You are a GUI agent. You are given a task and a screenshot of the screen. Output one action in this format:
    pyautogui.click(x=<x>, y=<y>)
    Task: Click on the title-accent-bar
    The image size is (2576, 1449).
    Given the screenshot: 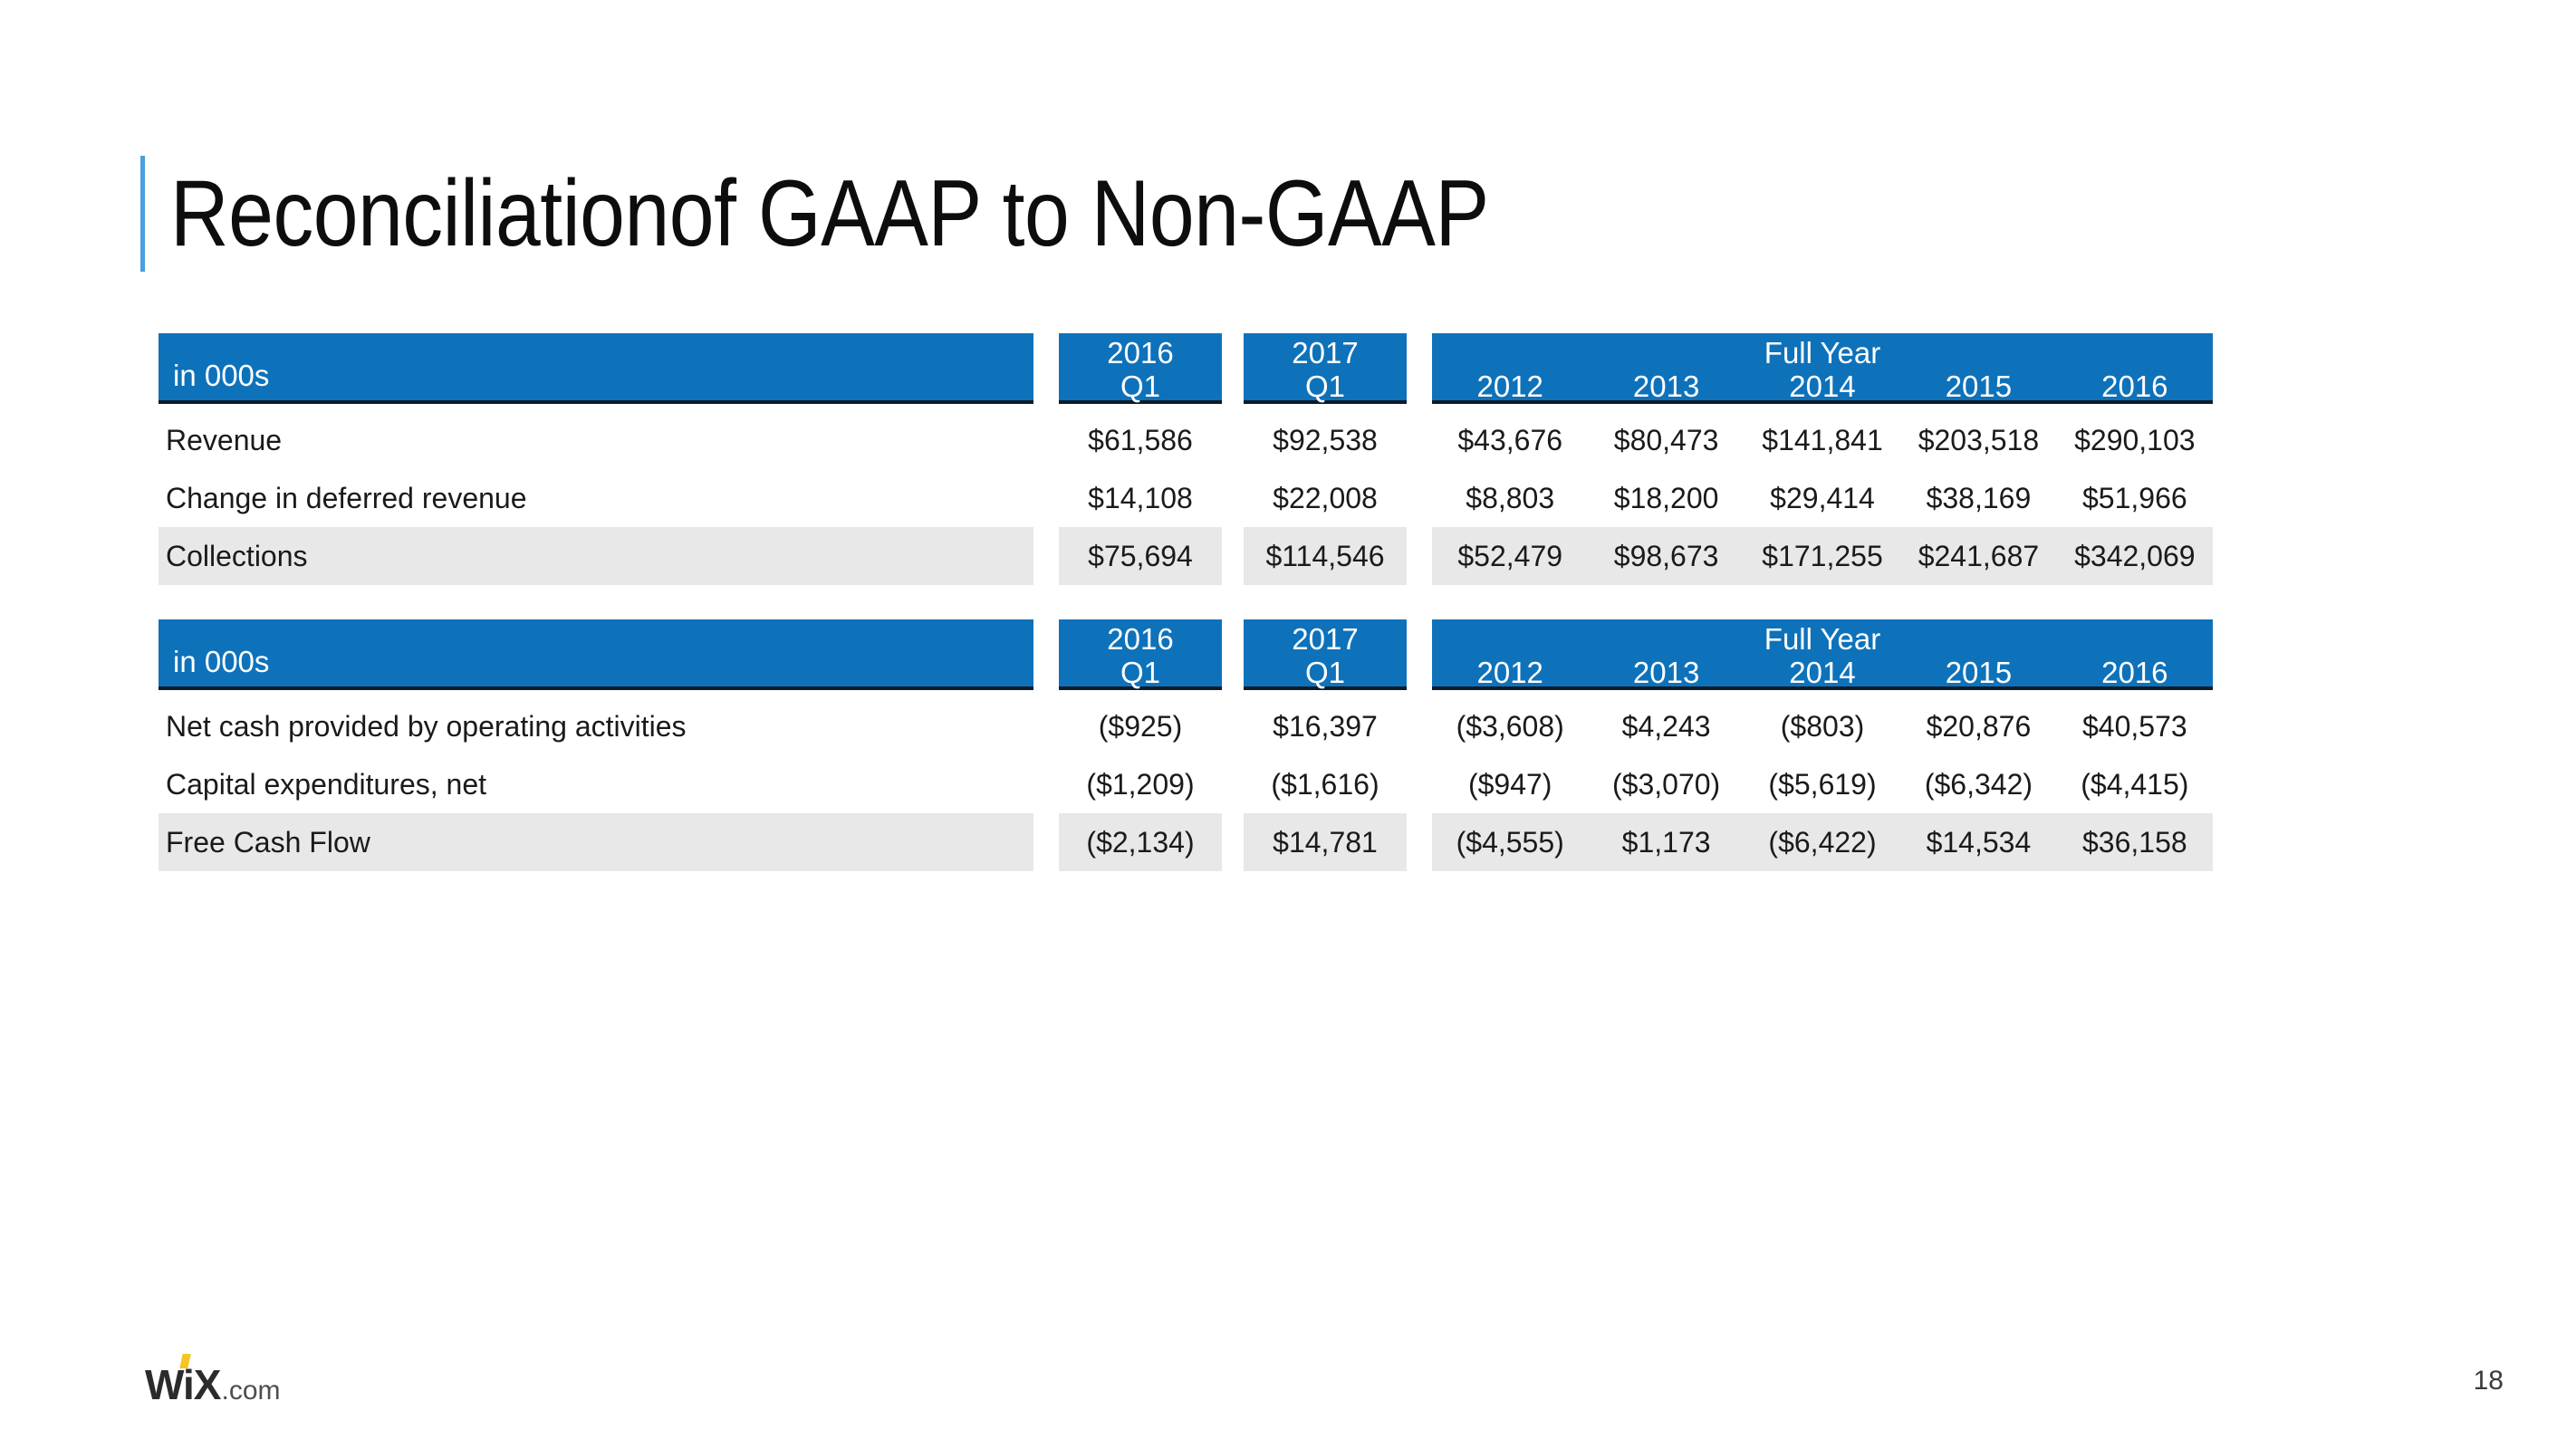 What is the action you would take?
    pyautogui.click(x=142, y=214)
    